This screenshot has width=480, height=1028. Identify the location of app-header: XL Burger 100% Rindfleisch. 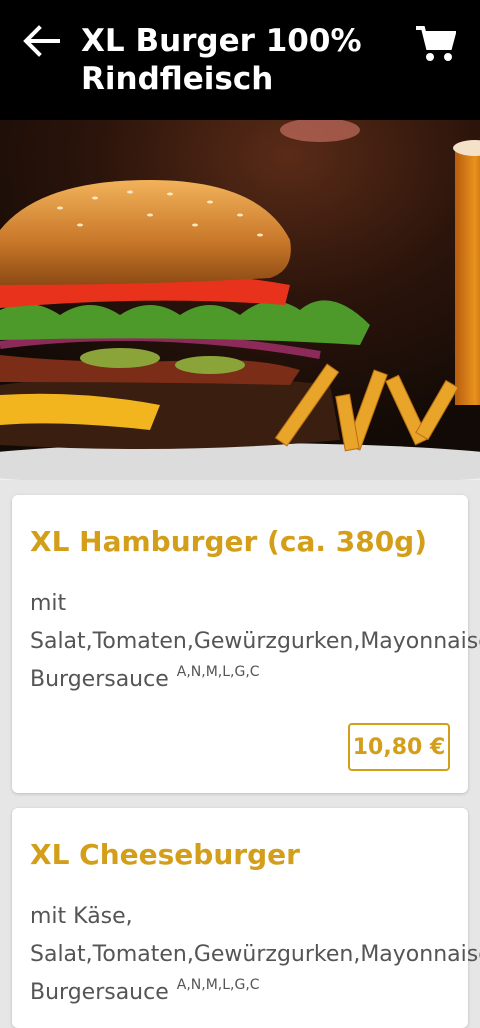
(240, 60).